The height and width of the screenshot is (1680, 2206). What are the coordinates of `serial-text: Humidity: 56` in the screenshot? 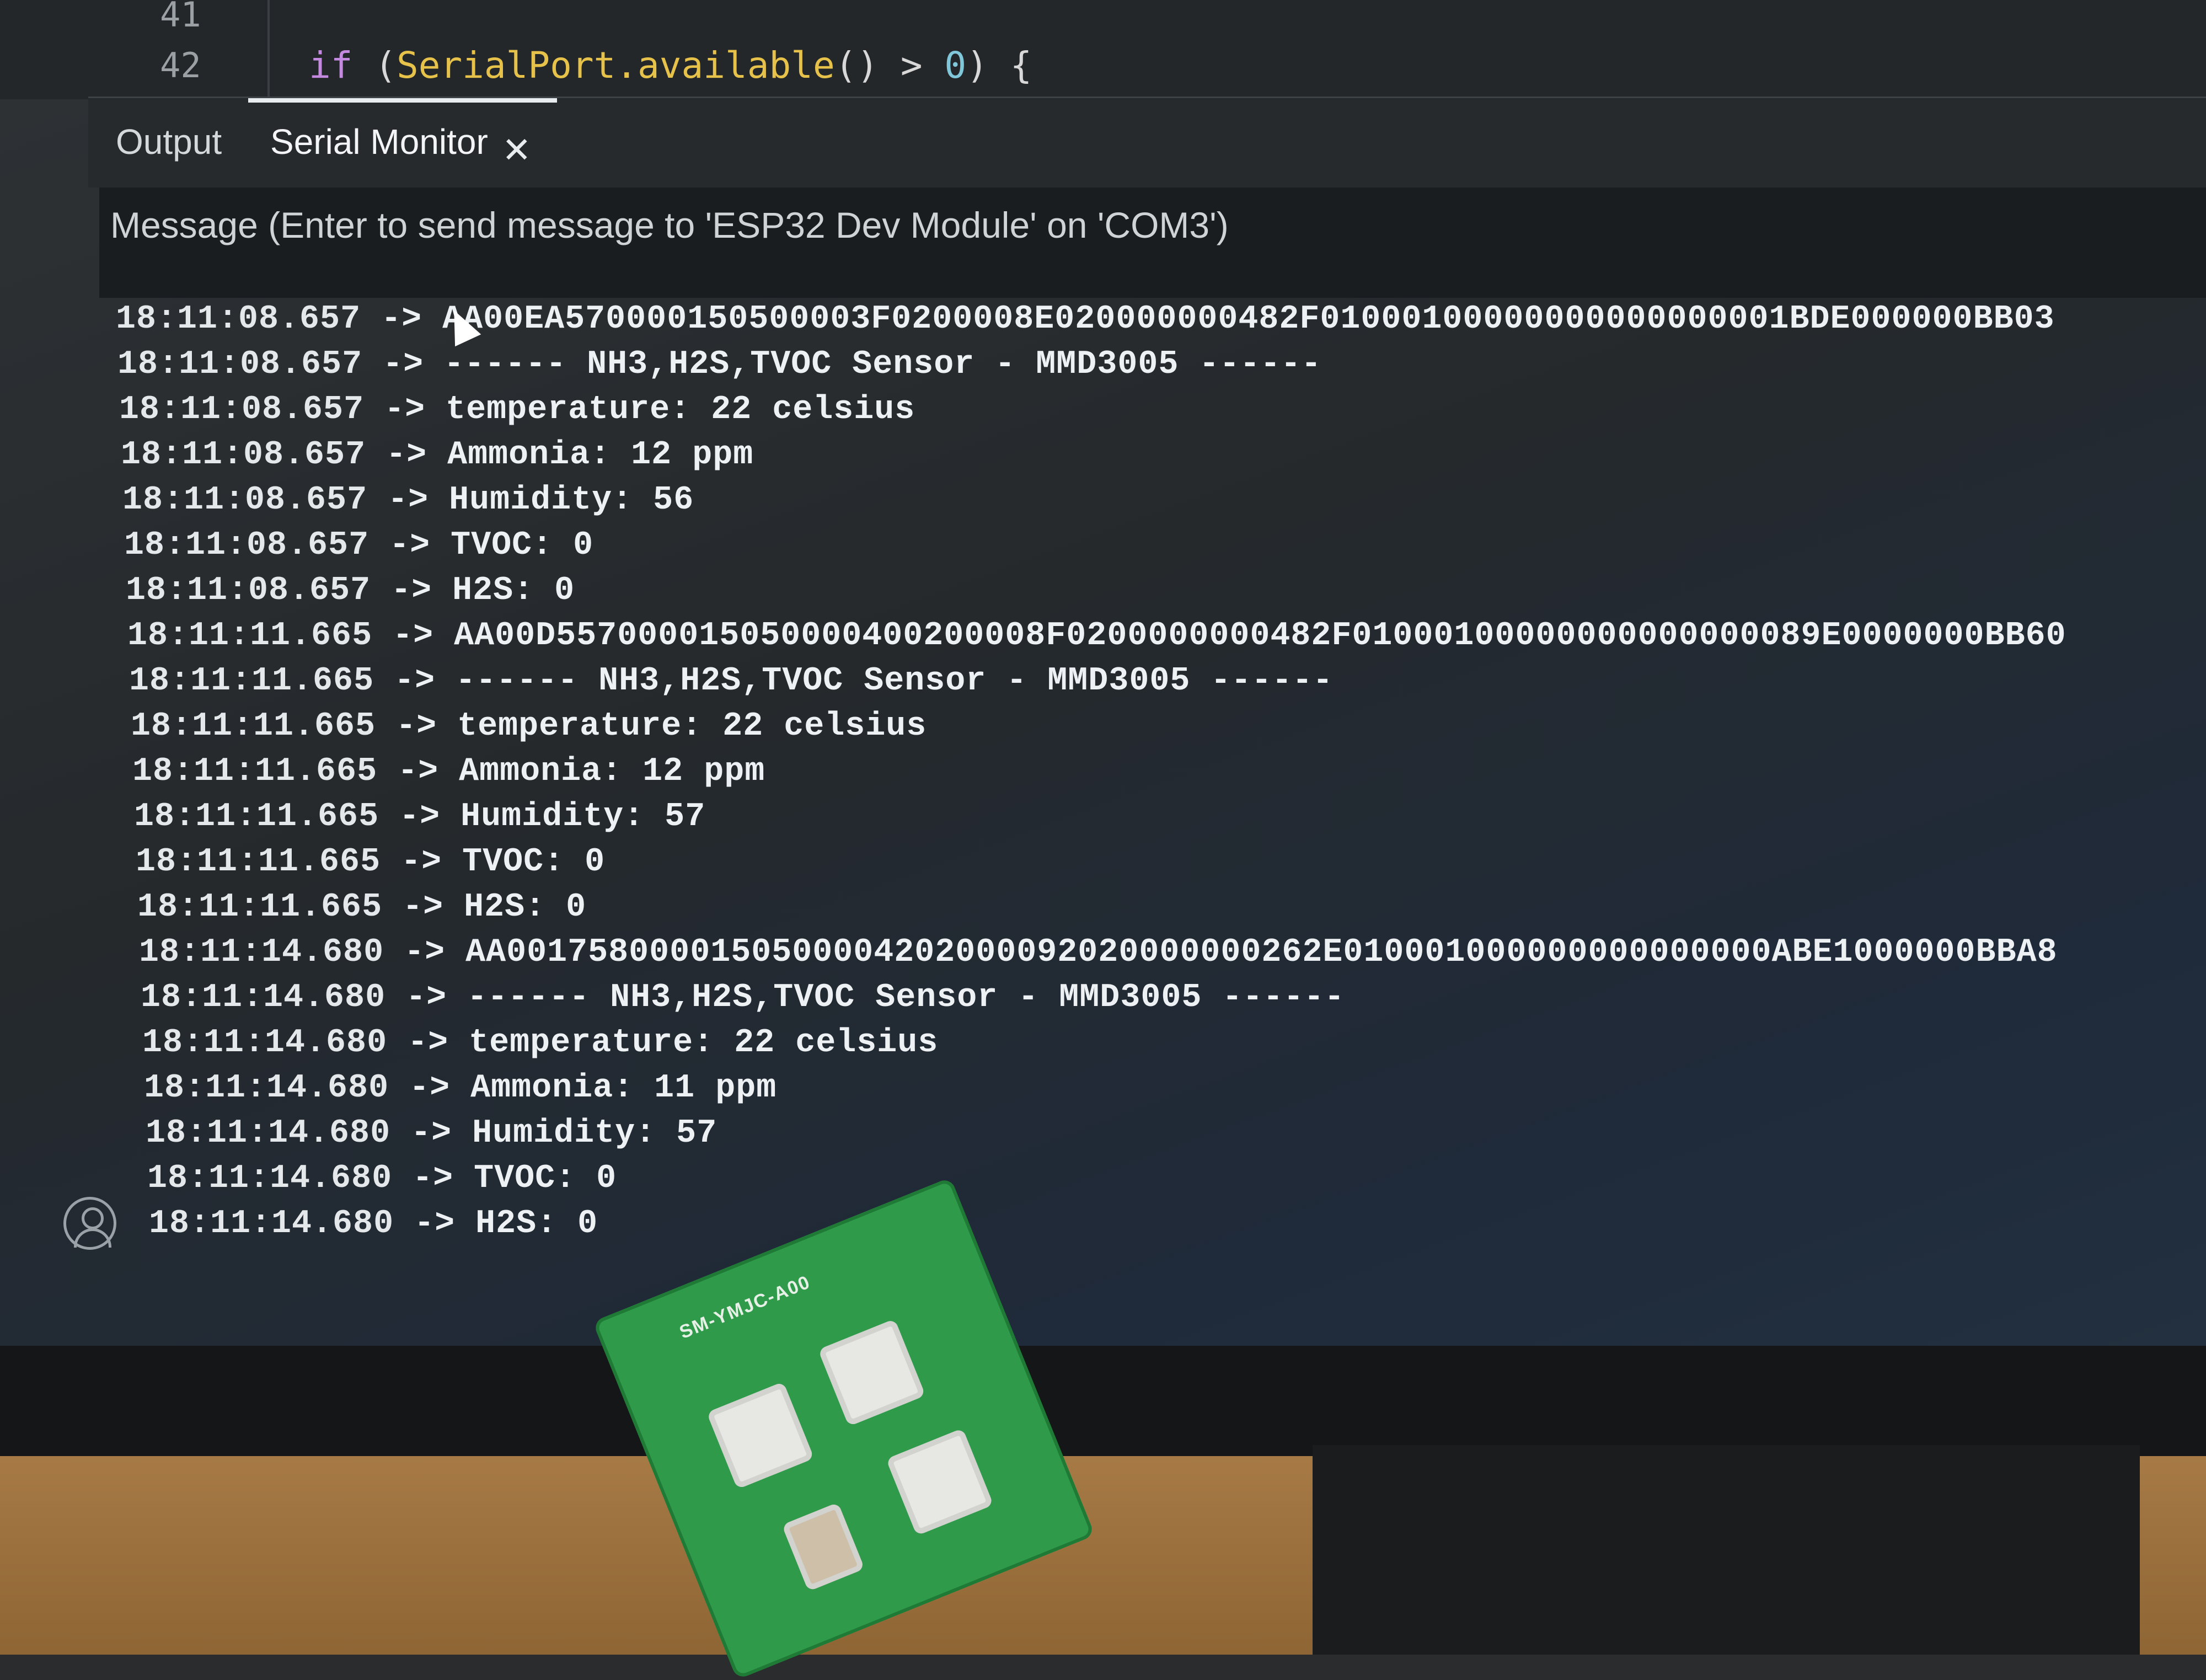 It's located at (571, 500).